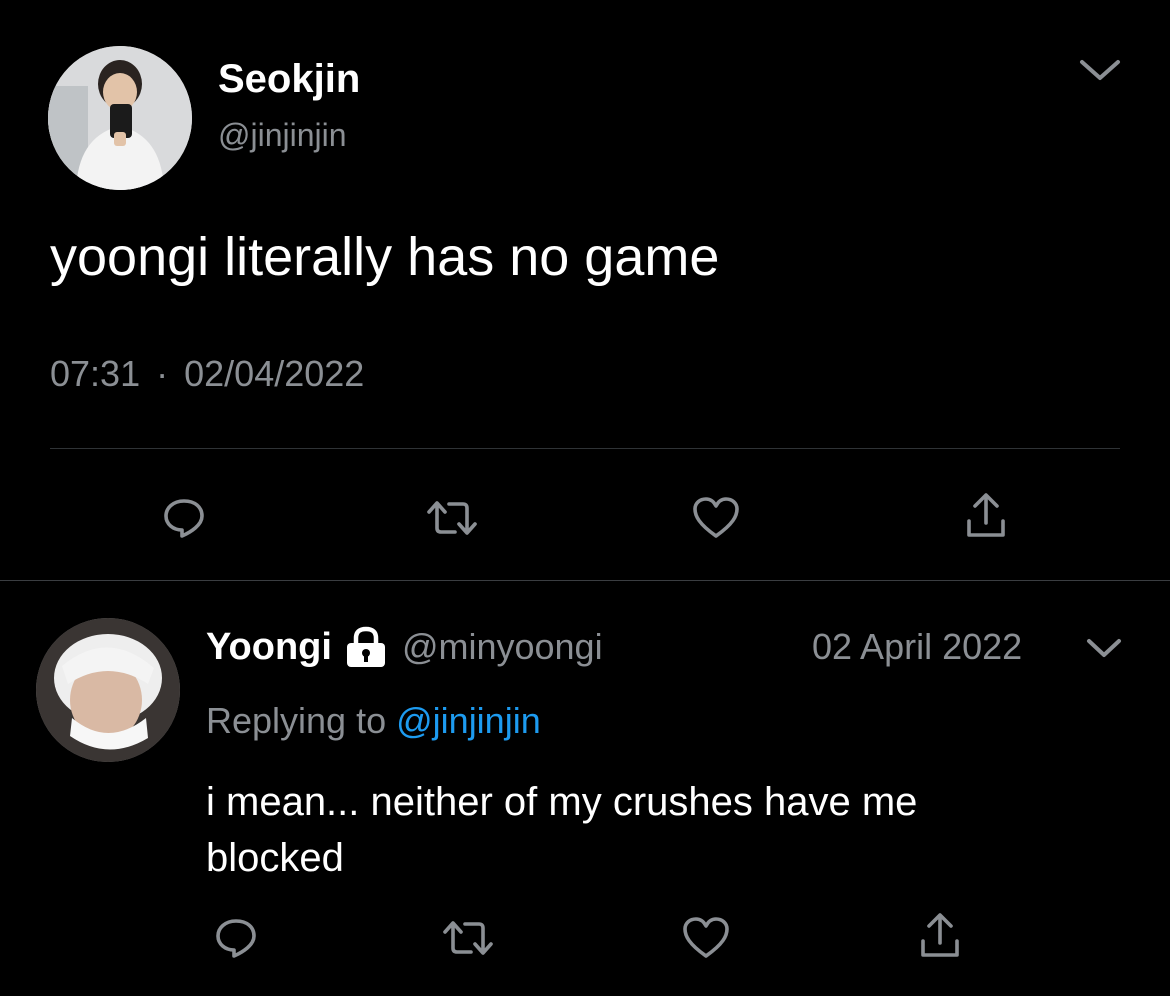  Describe the element at coordinates (282, 135) in the screenshot. I see `author-handle: @jinjinjin` at that location.